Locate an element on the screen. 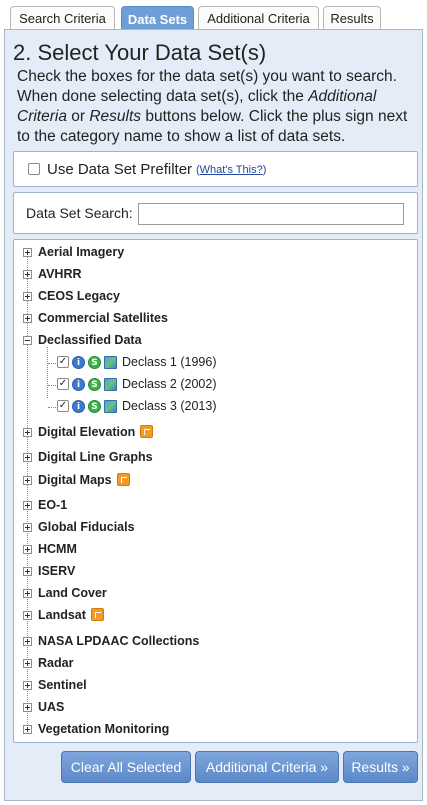 The height and width of the screenshot is (805, 427). category-label: Digital Maps is located at coordinates (84, 480).